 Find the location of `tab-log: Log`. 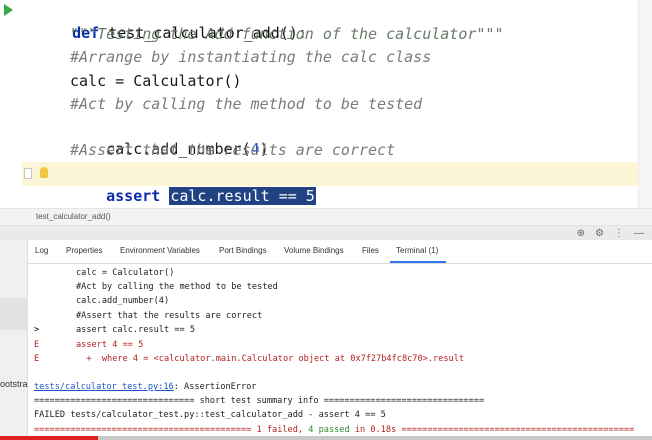

tab-log: Log is located at coordinates (41, 250).